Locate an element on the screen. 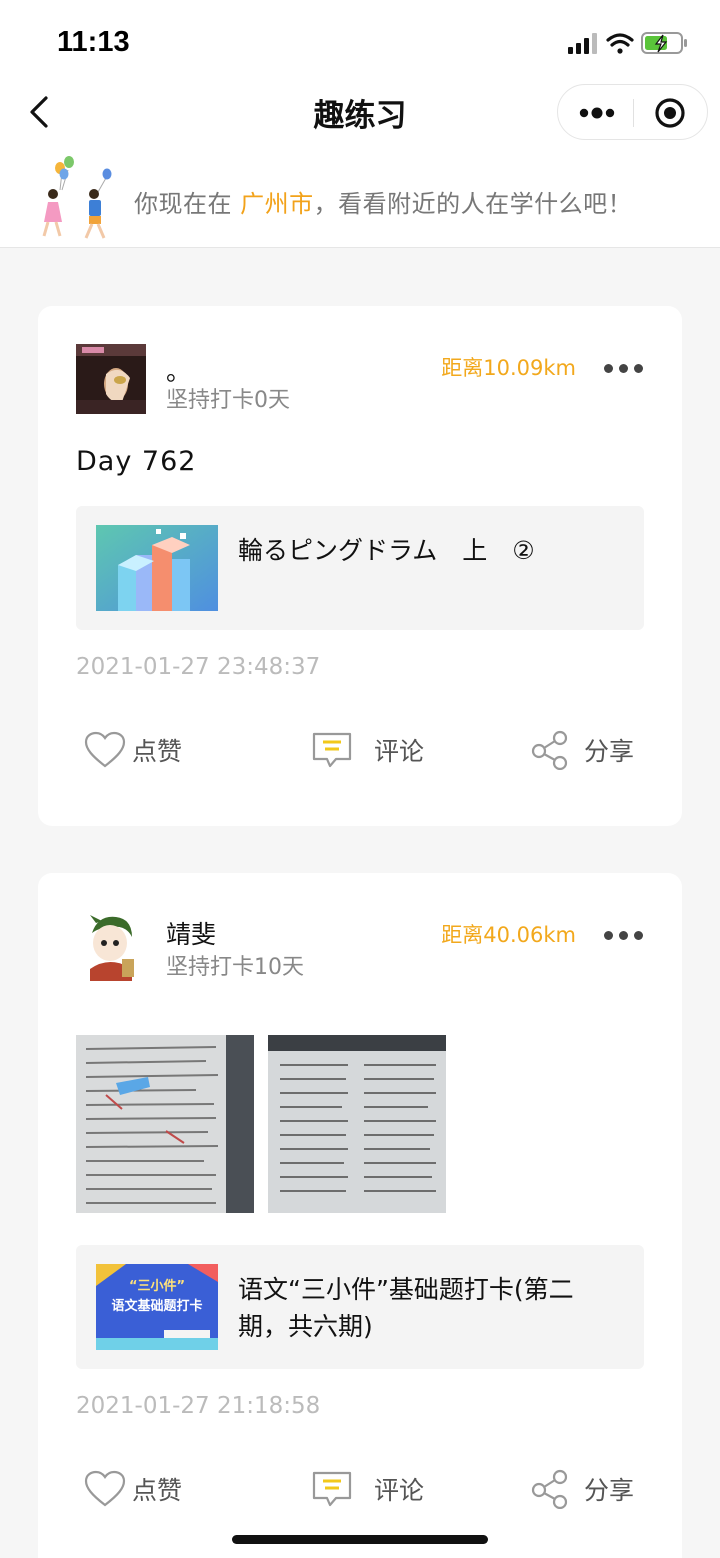  battery-icon is located at coordinates (664, 43).